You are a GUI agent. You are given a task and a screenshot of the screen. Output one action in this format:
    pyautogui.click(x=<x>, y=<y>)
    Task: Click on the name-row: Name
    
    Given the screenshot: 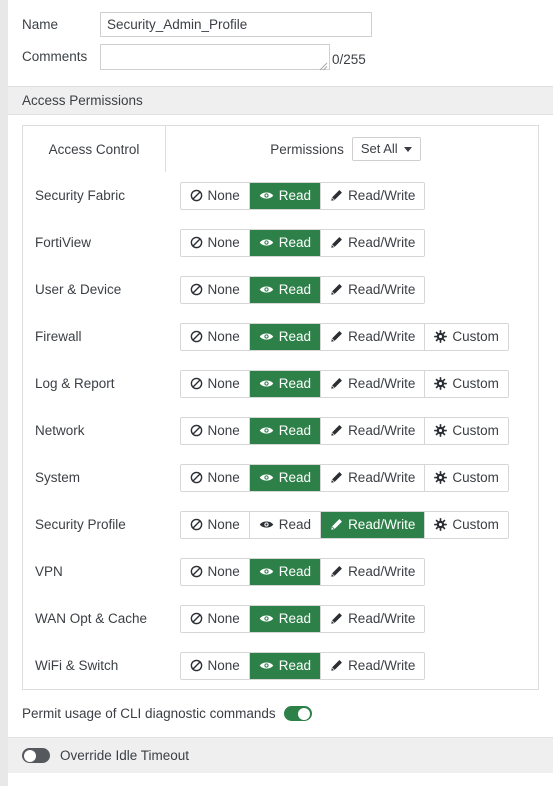 What is the action you would take?
    pyautogui.click(x=280, y=25)
    